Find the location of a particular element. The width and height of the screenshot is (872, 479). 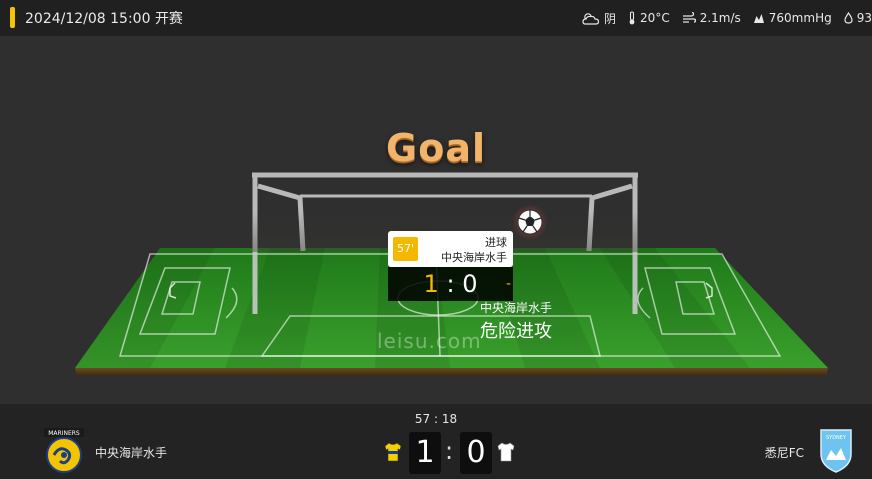

attack-team: 中央海岸水手 is located at coordinates (516, 308).